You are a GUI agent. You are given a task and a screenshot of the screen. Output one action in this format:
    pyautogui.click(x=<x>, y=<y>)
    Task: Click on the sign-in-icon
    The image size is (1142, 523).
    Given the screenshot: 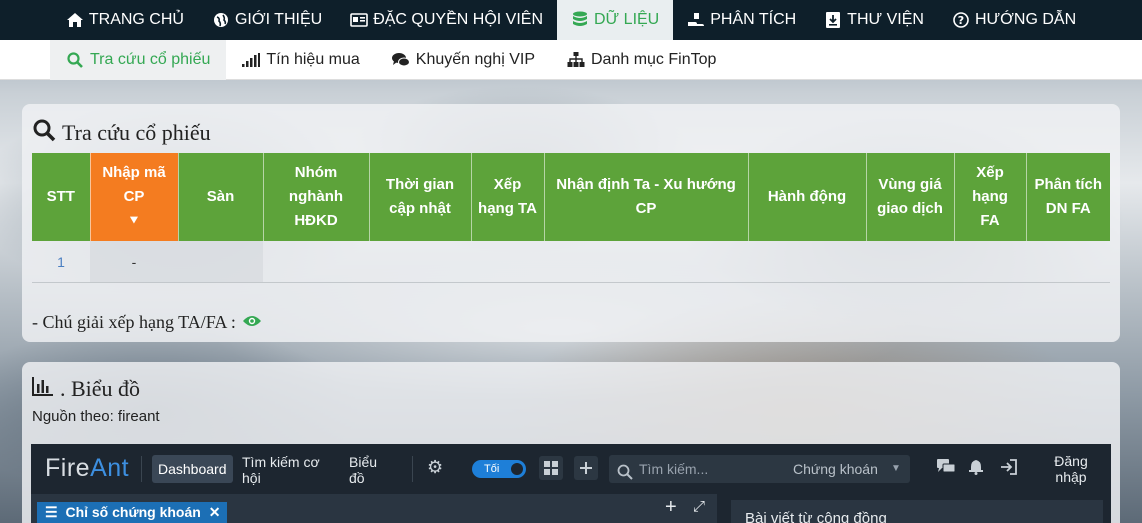 What is the action you would take?
    pyautogui.click(x=1009, y=469)
    